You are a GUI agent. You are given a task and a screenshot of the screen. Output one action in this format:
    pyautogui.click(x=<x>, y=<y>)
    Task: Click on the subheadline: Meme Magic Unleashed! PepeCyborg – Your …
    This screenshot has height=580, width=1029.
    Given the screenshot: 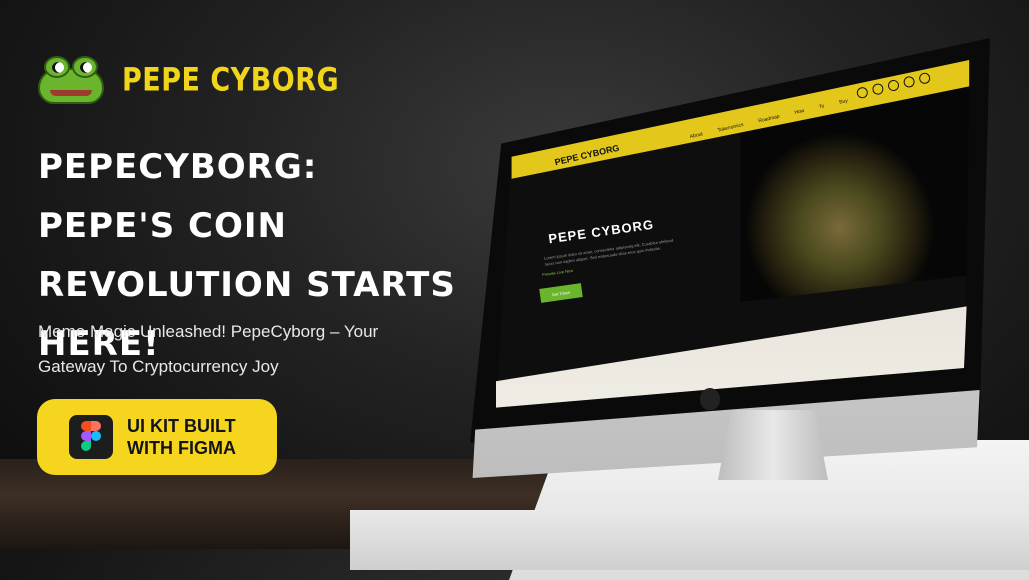 What is the action you would take?
    pyautogui.click(x=208, y=349)
    